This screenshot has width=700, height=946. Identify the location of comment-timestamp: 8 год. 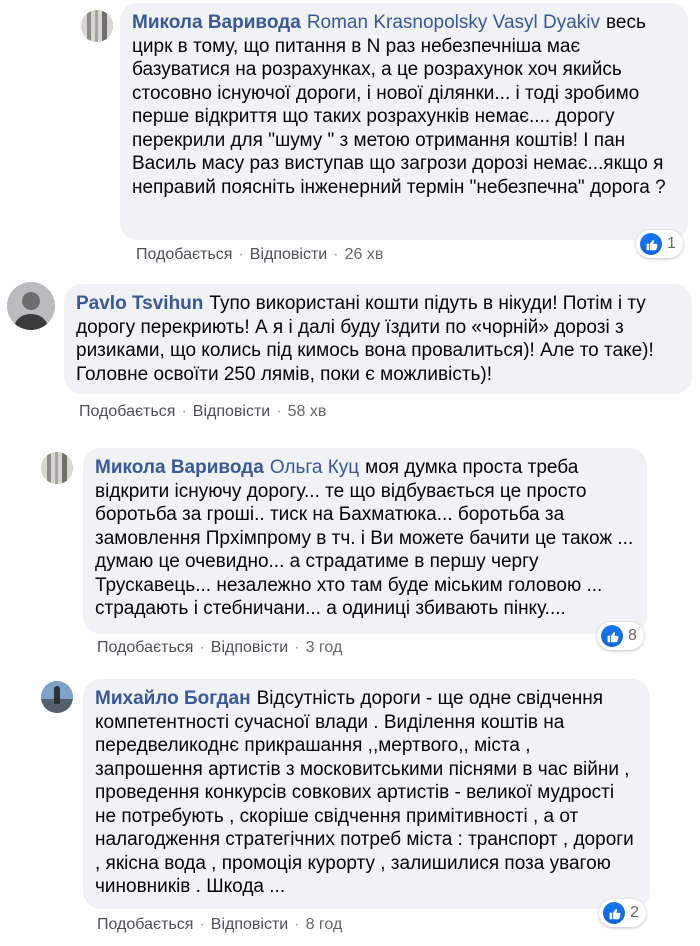
(324, 924).